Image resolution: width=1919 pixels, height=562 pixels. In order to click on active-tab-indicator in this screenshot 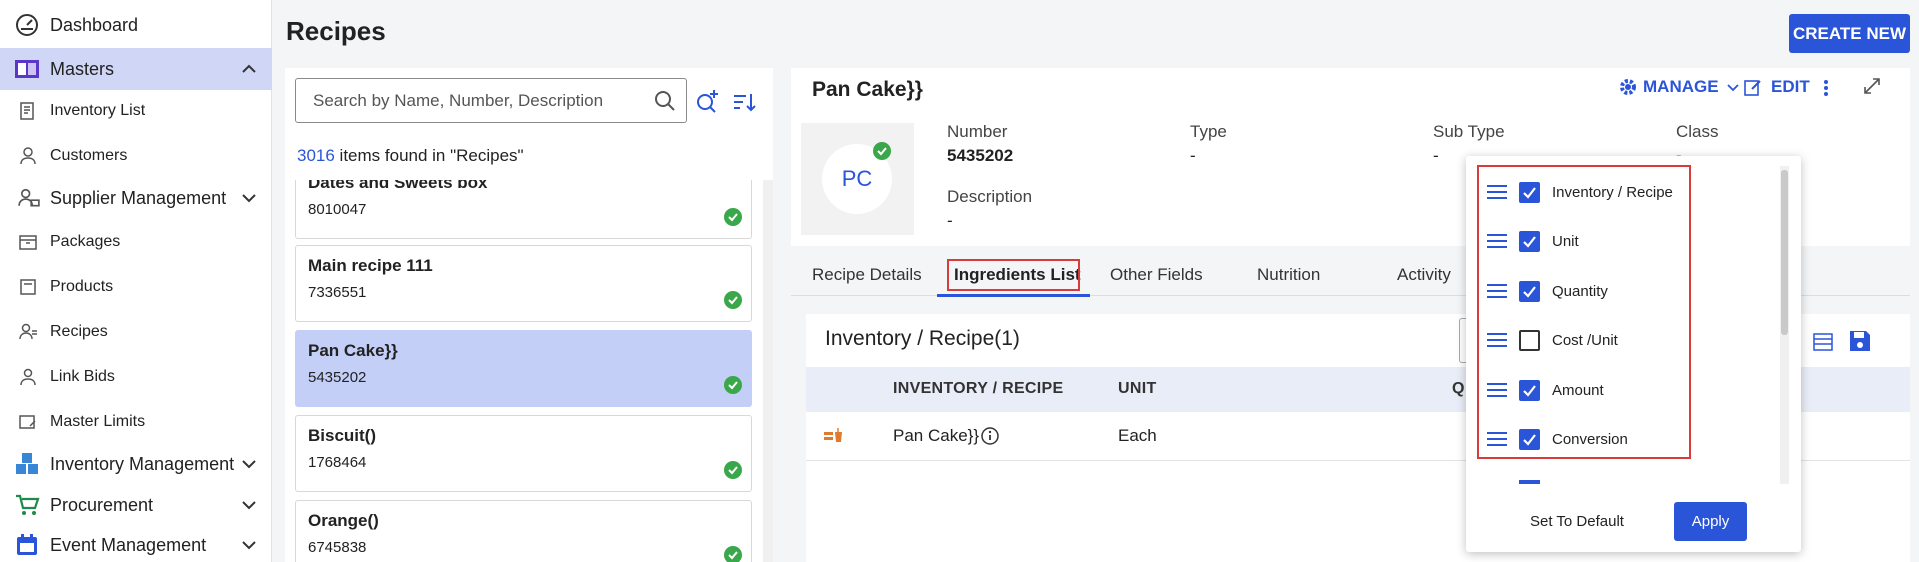, I will do `click(1013, 295)`.